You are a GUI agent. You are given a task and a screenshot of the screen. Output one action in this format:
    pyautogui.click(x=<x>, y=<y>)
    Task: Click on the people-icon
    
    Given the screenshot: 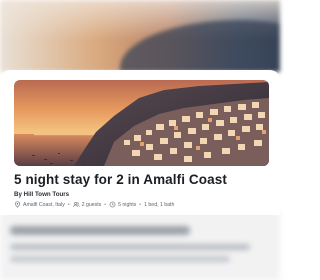 What is the action you would take?
    pyautogui.click(x=76, y=204)
    